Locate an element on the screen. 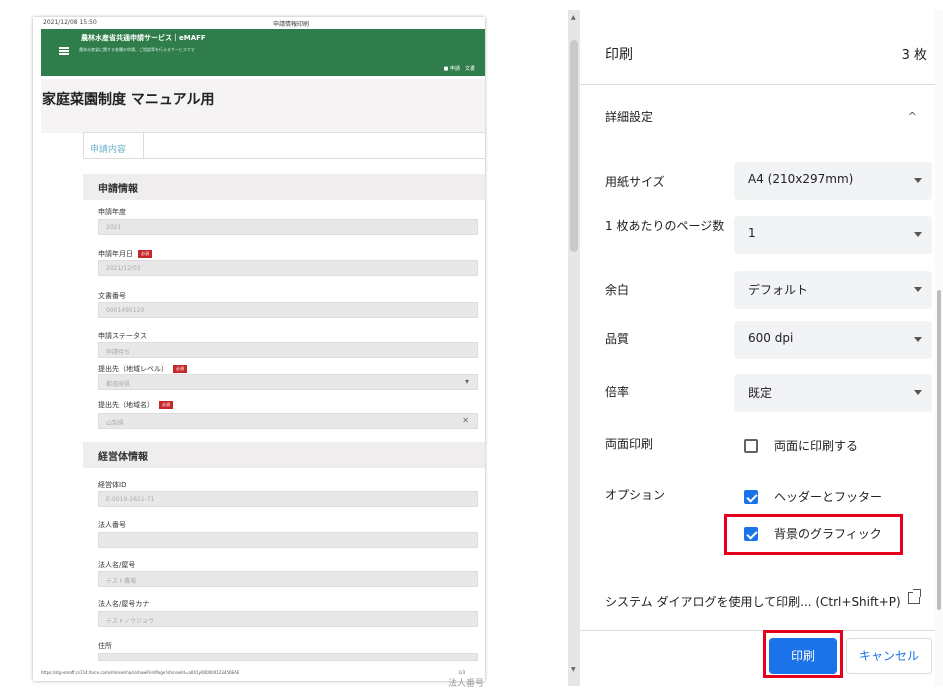 This screenshot has height=689, width=943. paper-size-label: 用紙サイズ is located at coordinates (635, 182).